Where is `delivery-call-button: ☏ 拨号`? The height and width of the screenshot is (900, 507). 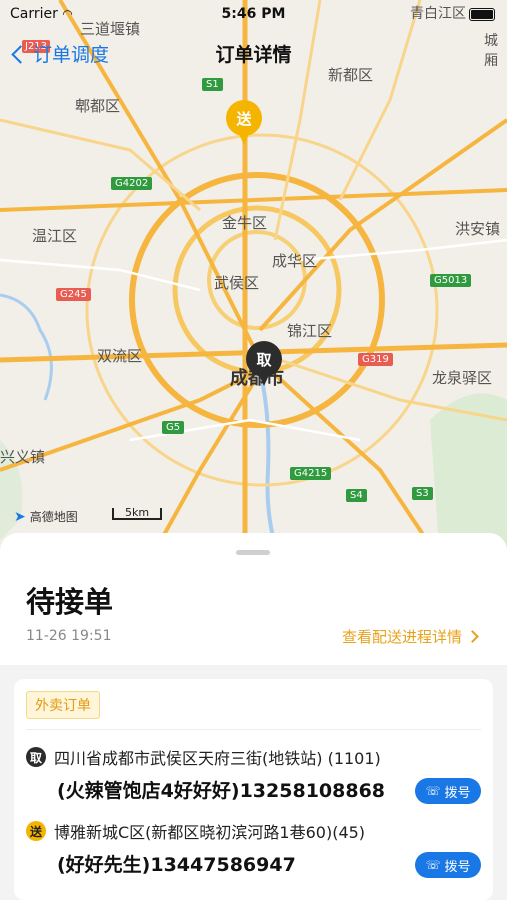 delivery-call-button: ☏ 拨号 is located at coordinates (448, 865).